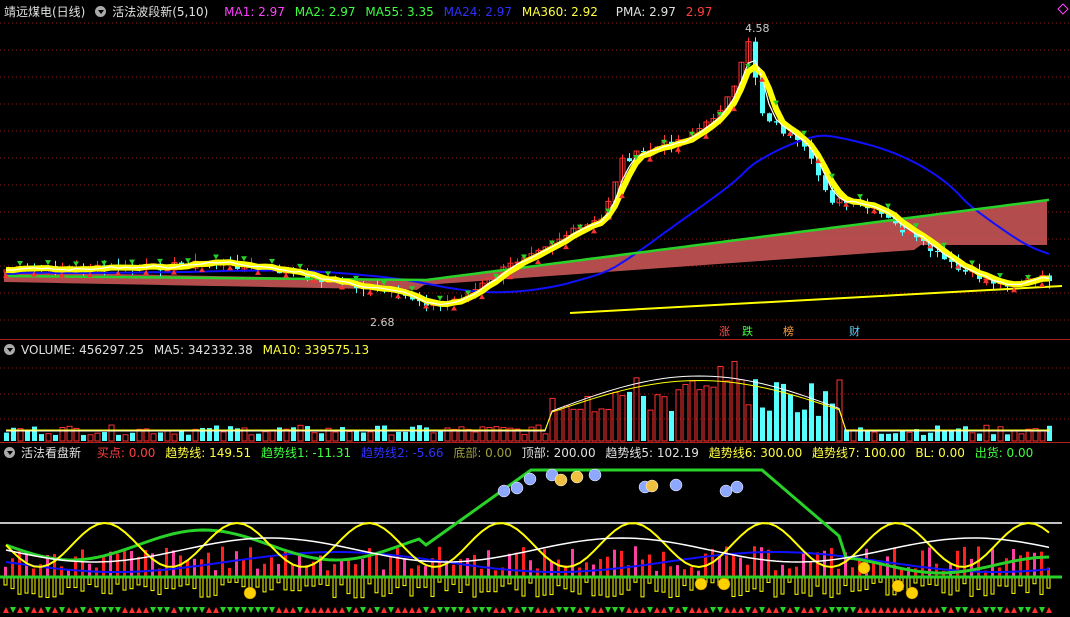  What do you see at coordinates (478, 12) in the screenshot?
I see `ma24-label: MA24: 2.97` at bounding box center [478, 12].